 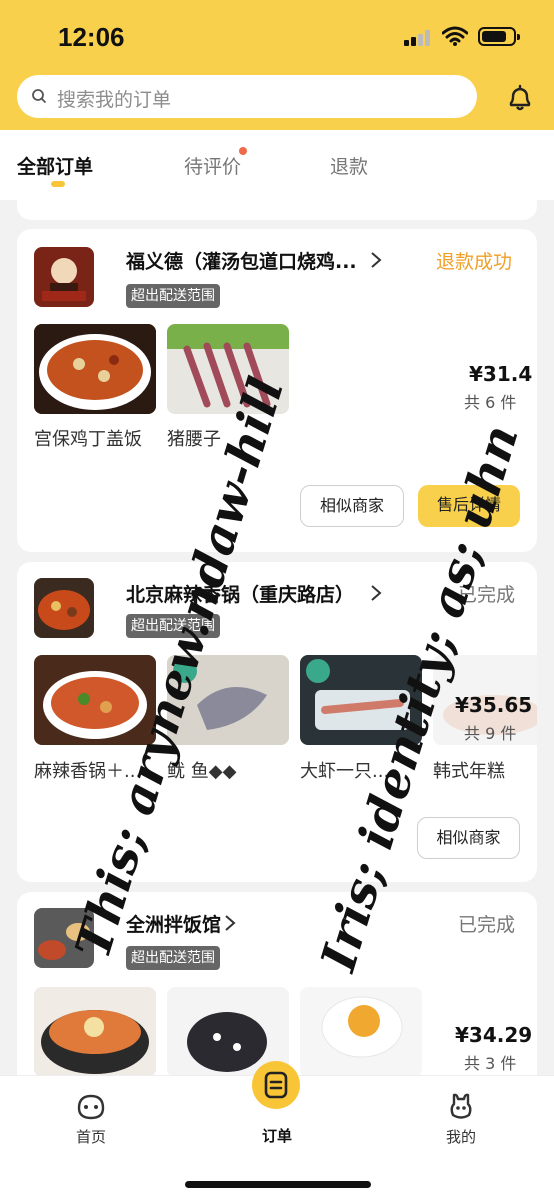 What do you see at coordinates (419, 38) in the screenshot?
I see `signal-icon` at bounding box center [419, 38].